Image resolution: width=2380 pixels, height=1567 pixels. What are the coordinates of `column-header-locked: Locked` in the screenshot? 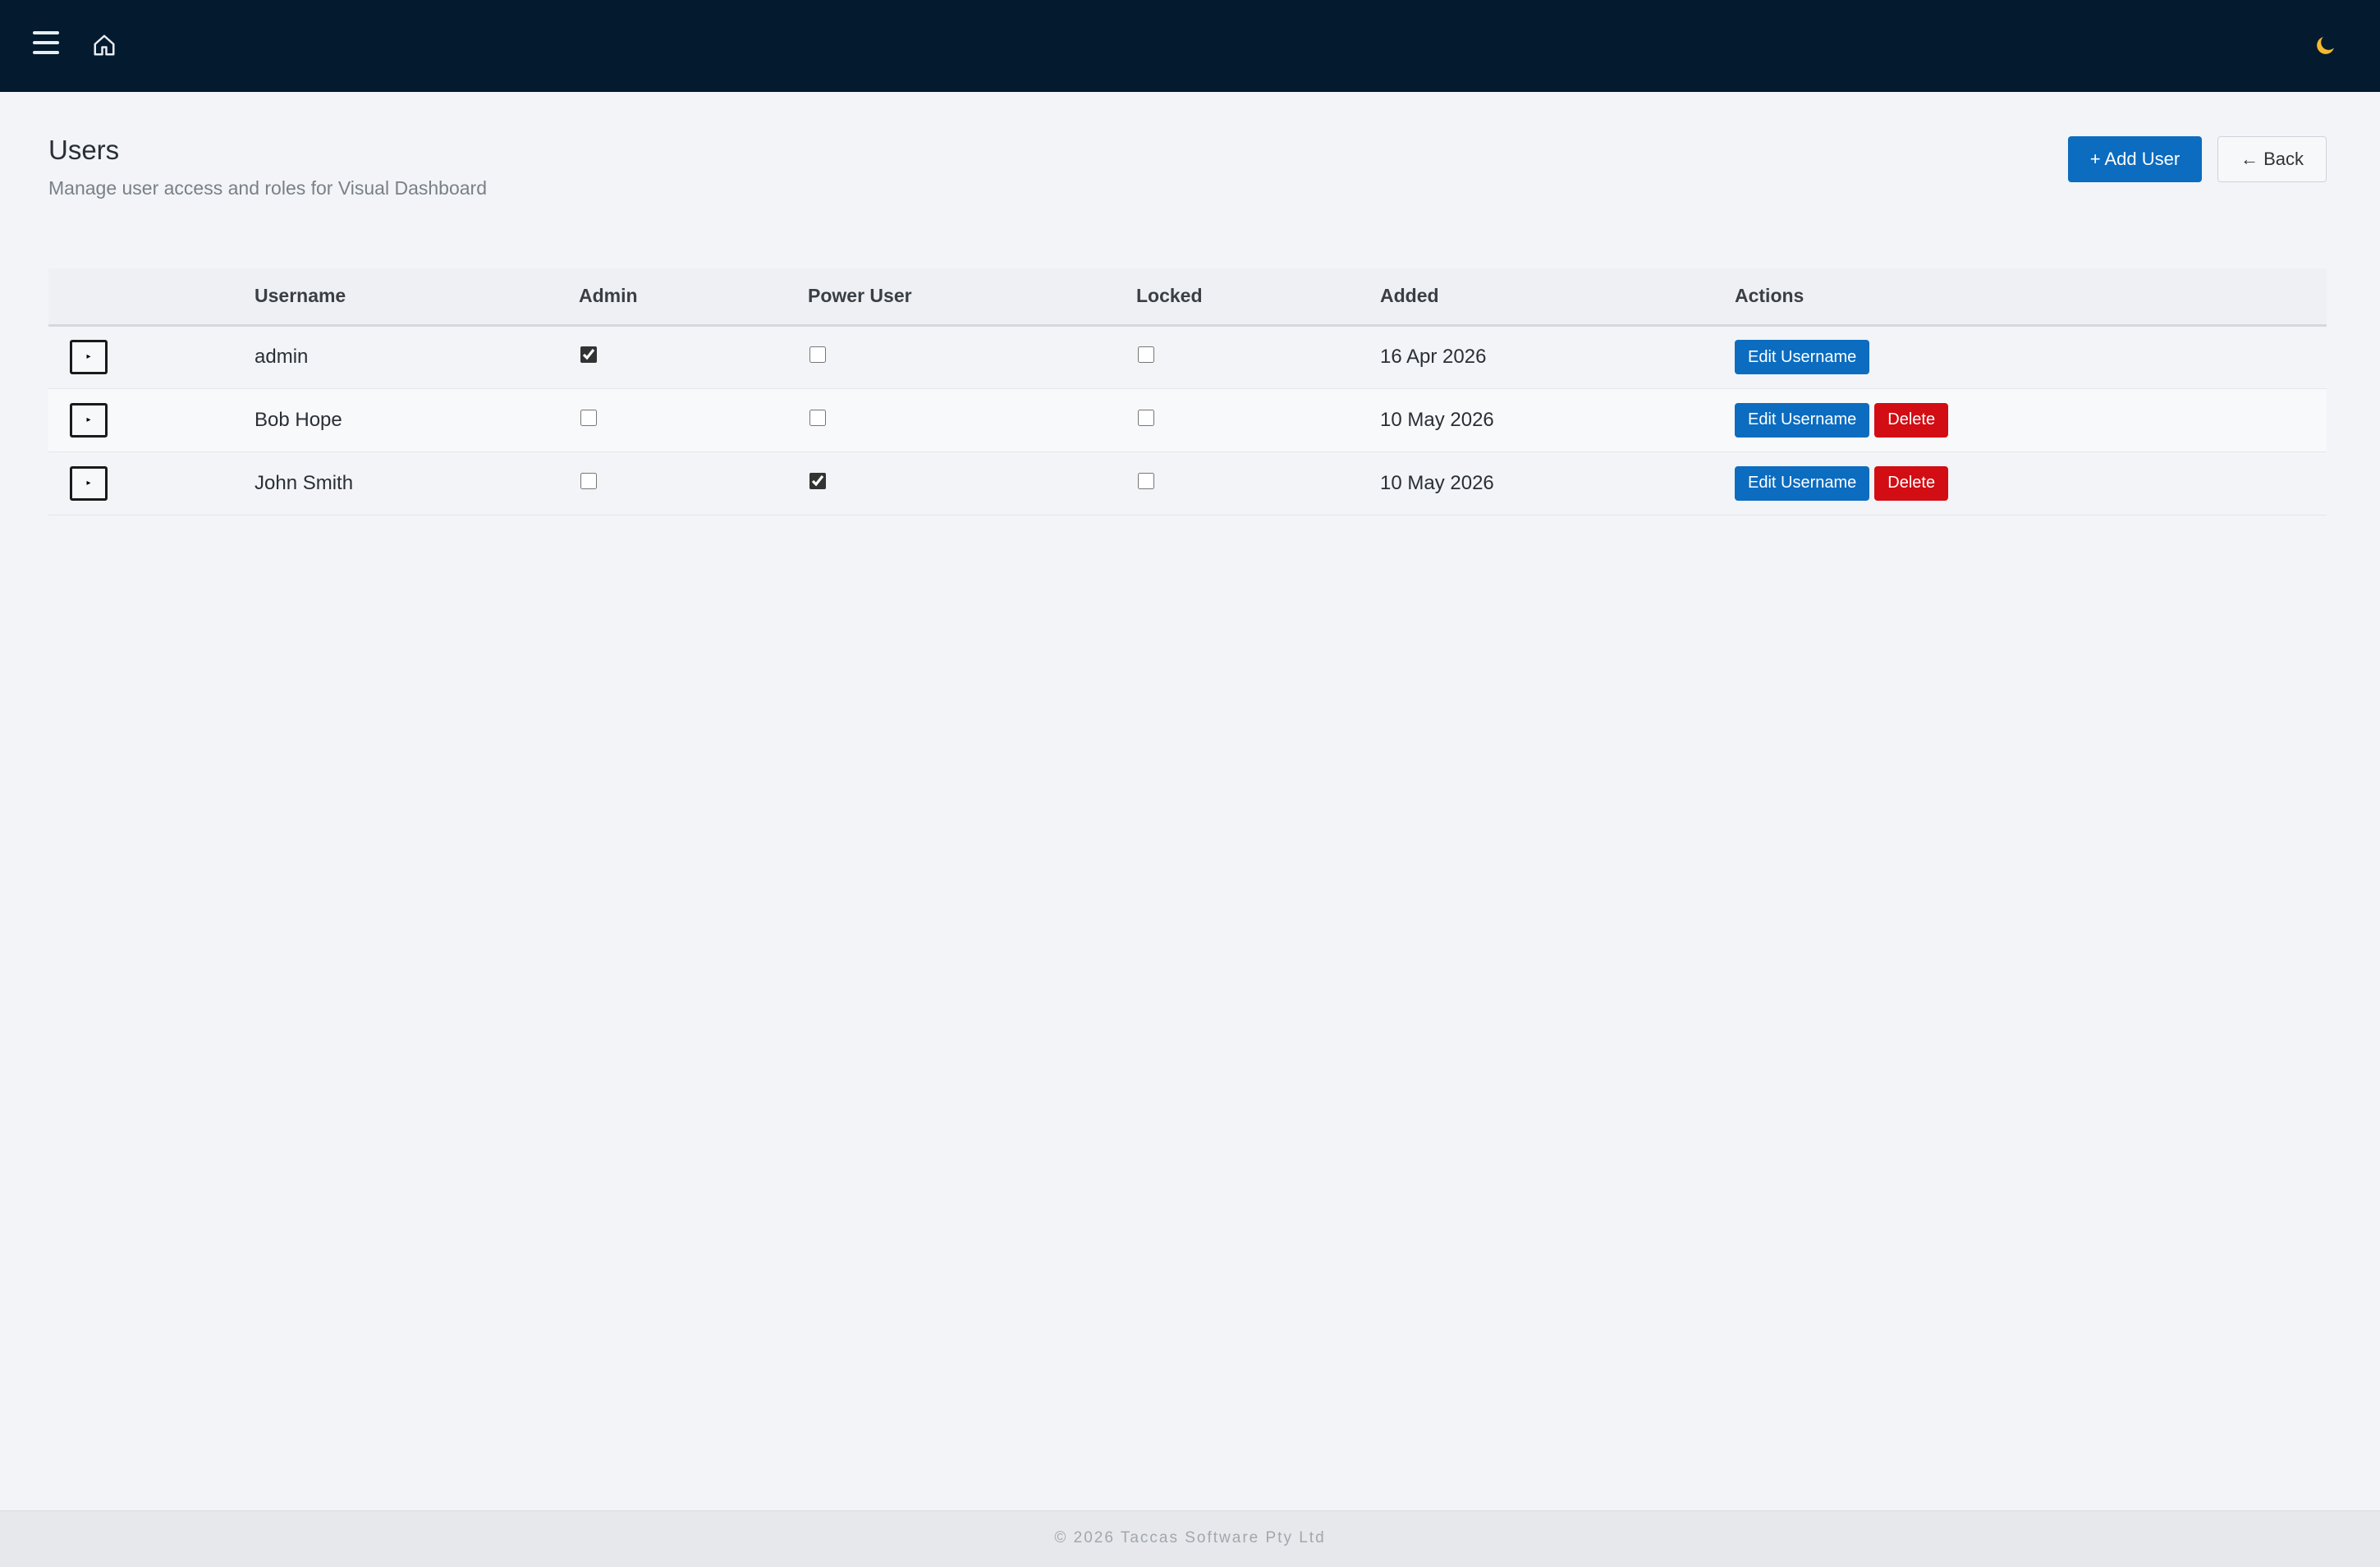 It's located at (1169, 296).